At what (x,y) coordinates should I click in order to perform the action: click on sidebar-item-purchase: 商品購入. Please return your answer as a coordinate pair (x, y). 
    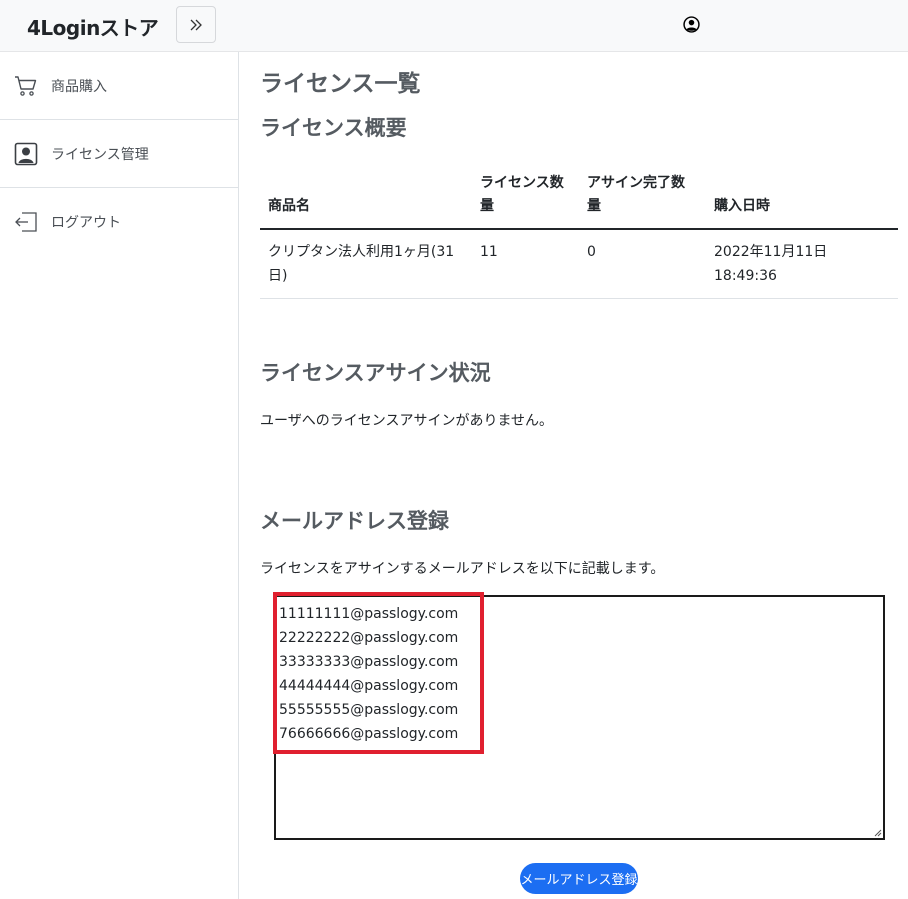
    Looking at the image, I should click on (119, 86).